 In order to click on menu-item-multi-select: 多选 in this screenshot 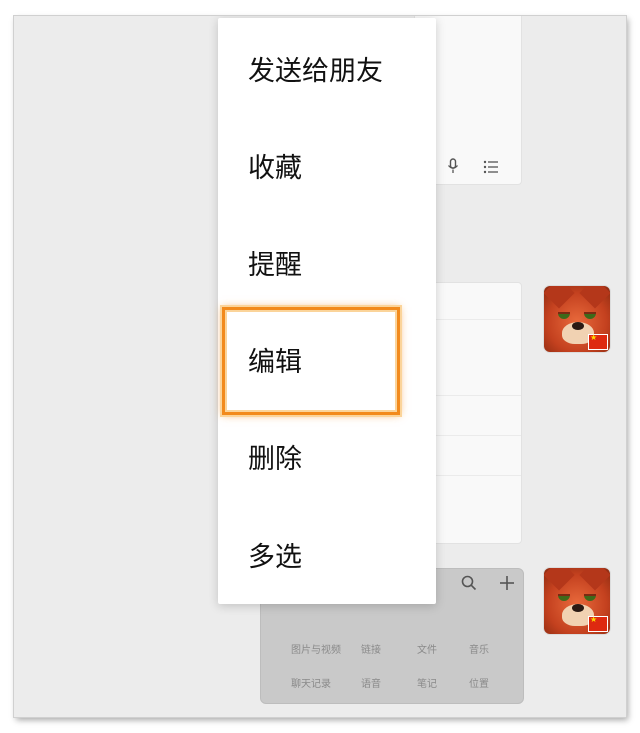, I will do `click(327, 554)`.